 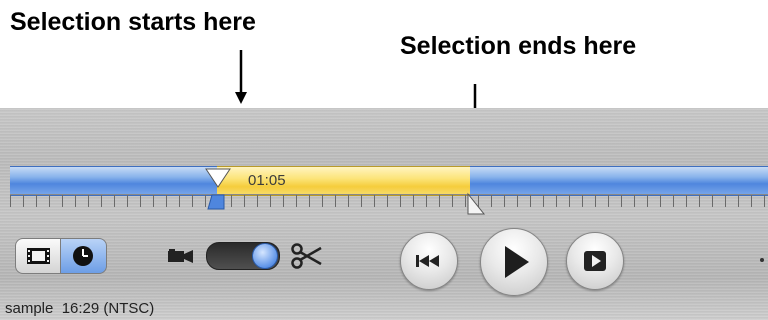 What do you see at coordinates (180, 256) in the screenshot?
I see `camera-icon` at bounding box center [180, 256].